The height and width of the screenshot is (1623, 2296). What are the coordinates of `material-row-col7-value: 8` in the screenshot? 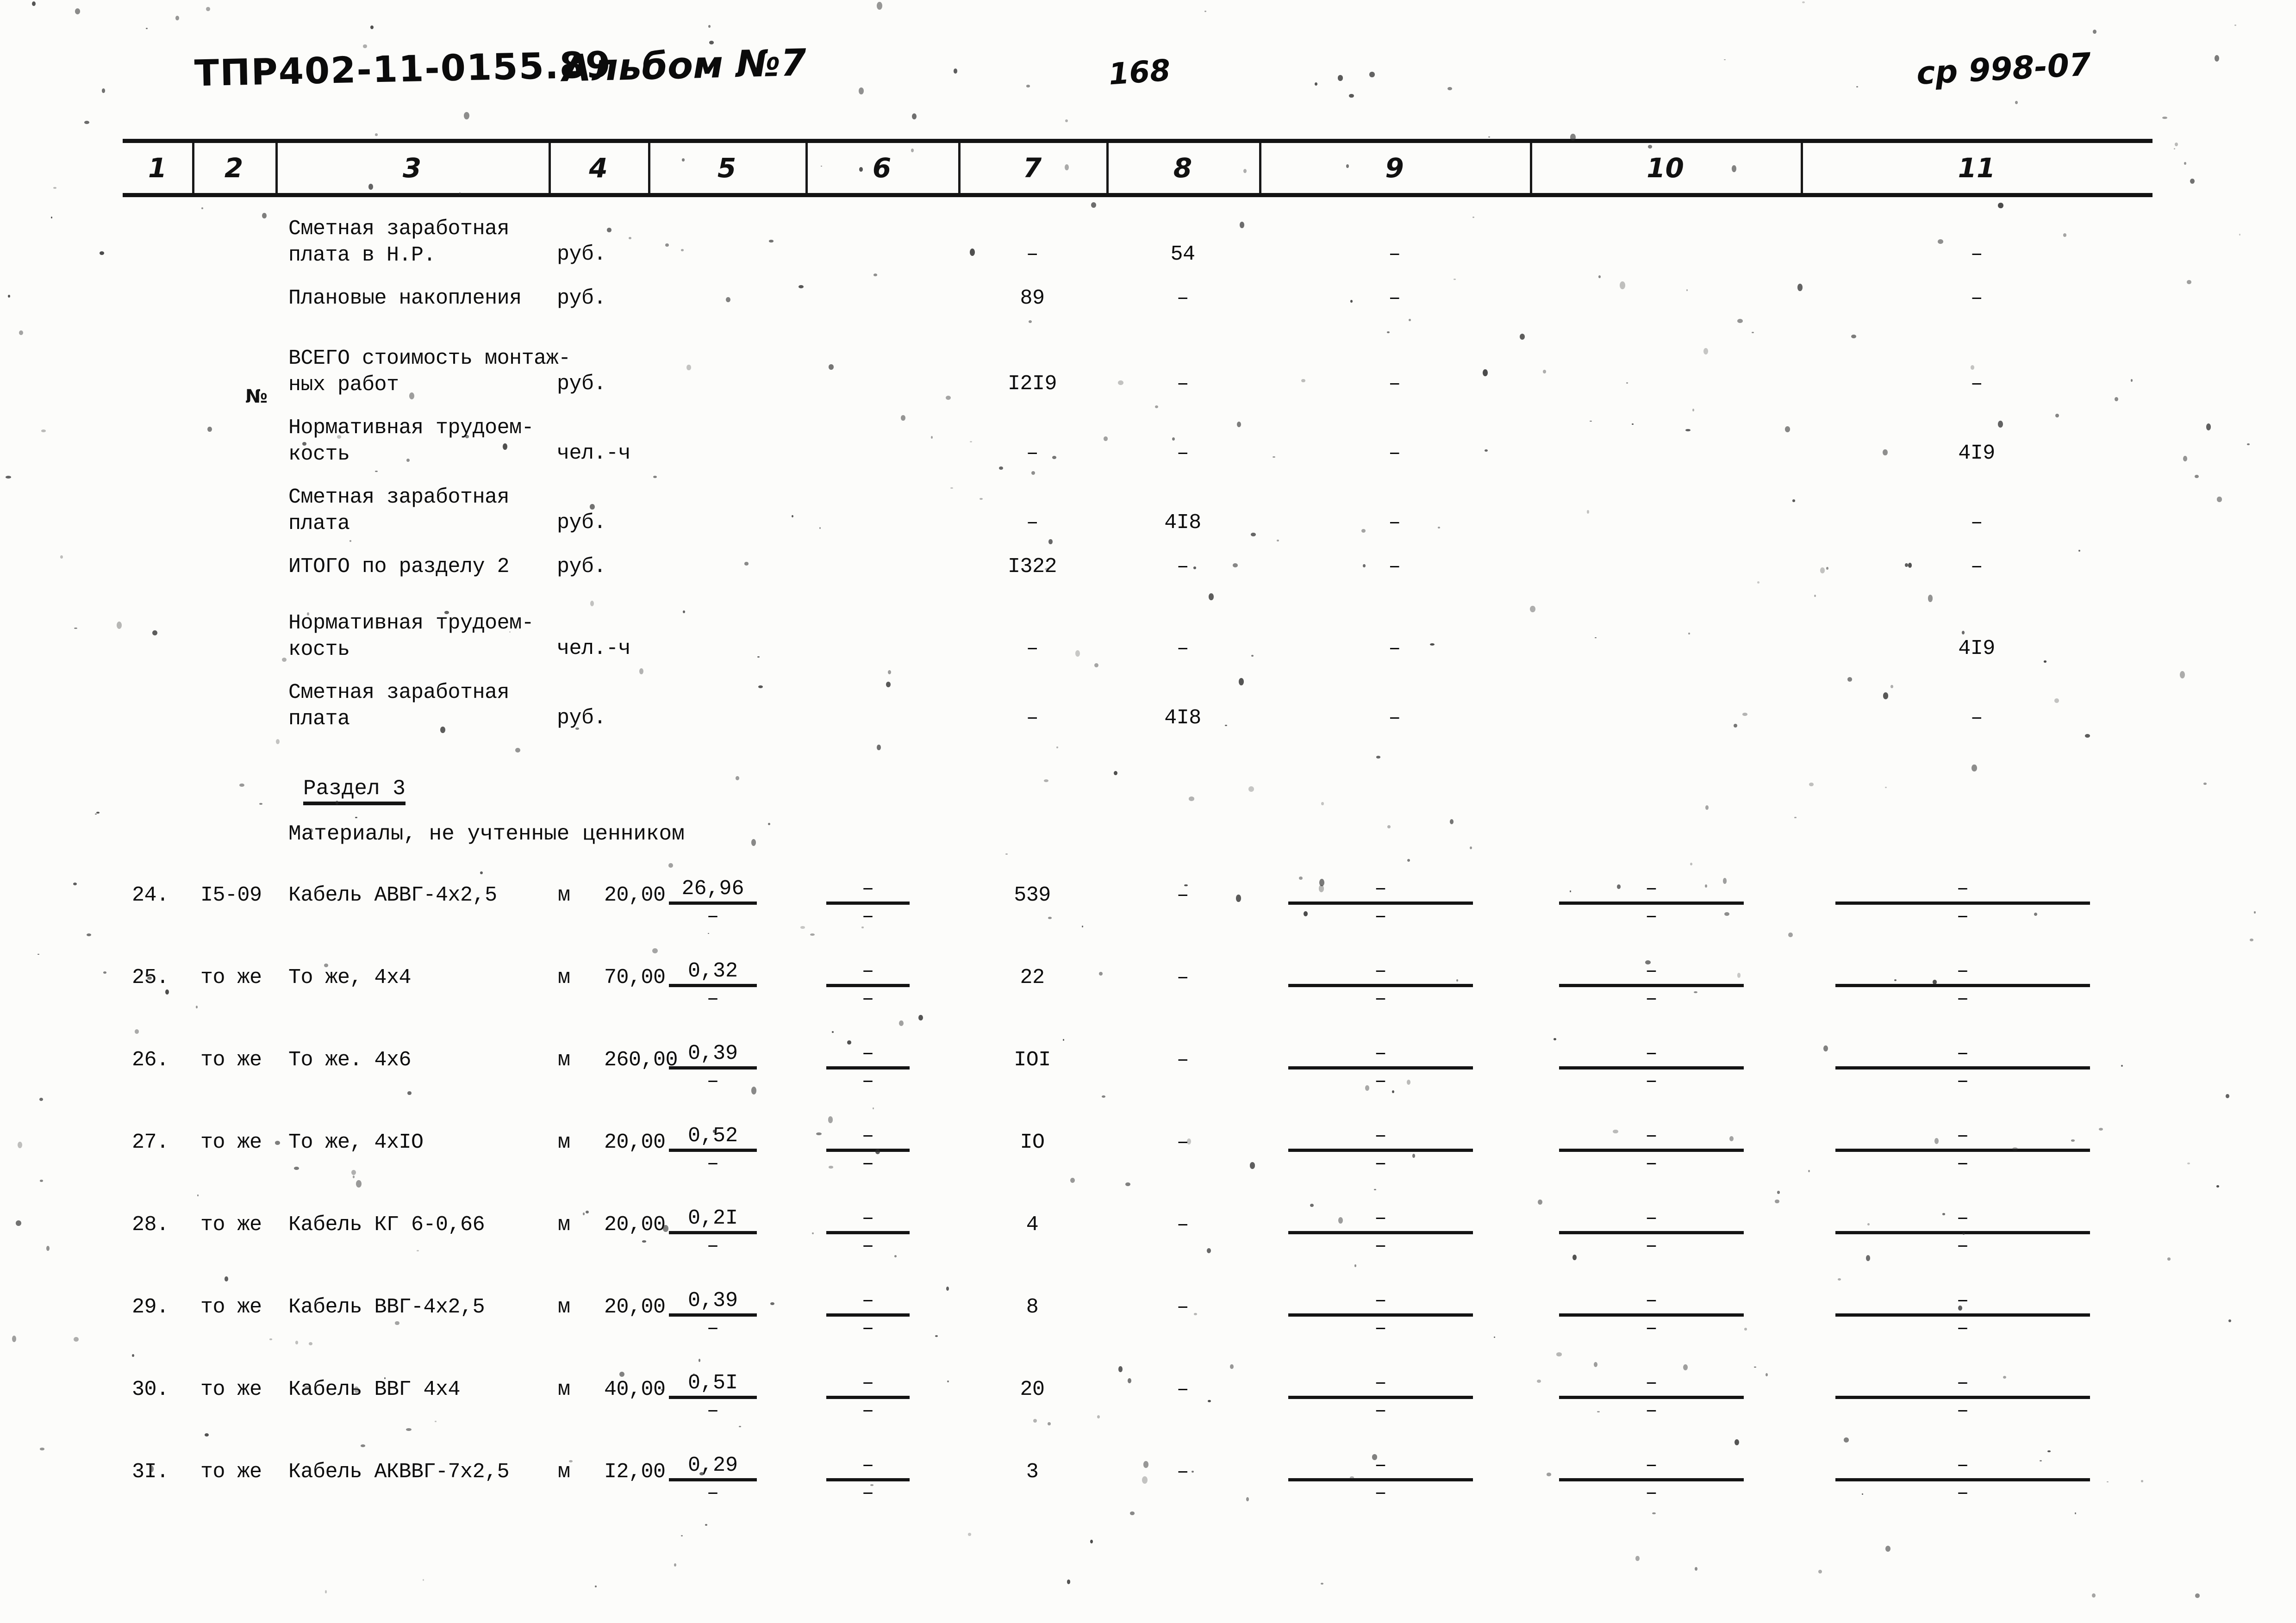 It's located at (1032, 1307).